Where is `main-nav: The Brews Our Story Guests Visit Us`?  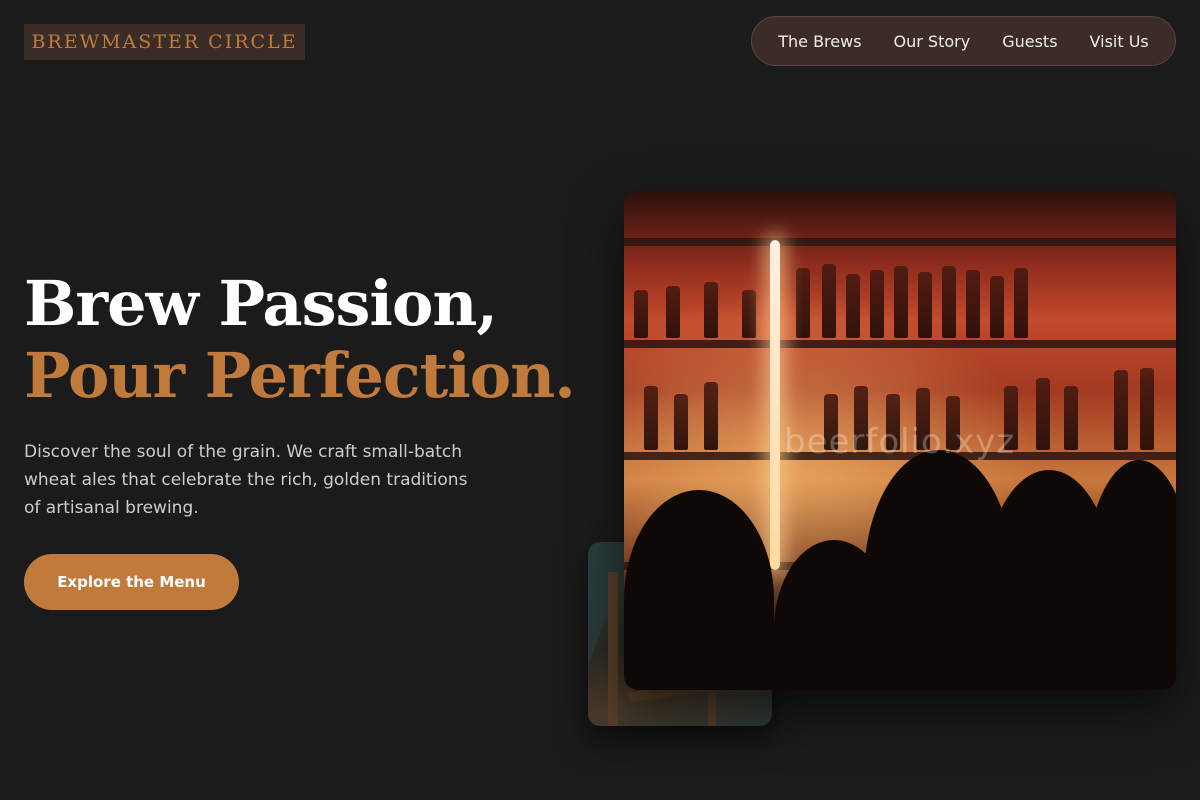 main-nav: The Brews Our Story Guests Visit Us is located at coordinates (963, 41).